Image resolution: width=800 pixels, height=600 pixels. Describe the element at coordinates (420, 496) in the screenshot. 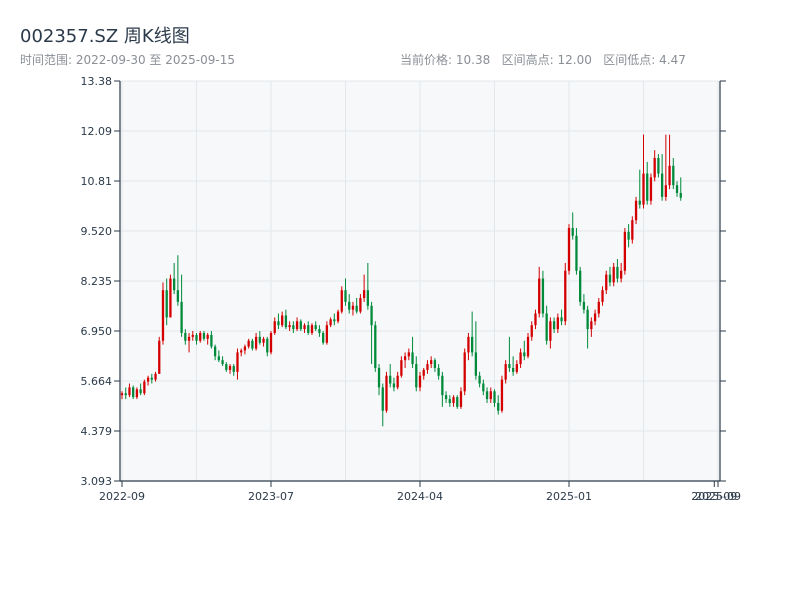

I see `x-tick-label: 2024-04` at that location.